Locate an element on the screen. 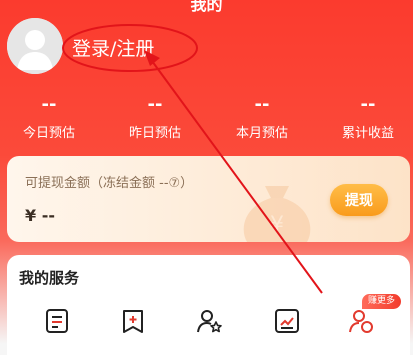 This screenshot has height=355, width=413. withdrawable-title: 可提现金额（冻结金额 --⑦） is located at coordinates (109, 183).